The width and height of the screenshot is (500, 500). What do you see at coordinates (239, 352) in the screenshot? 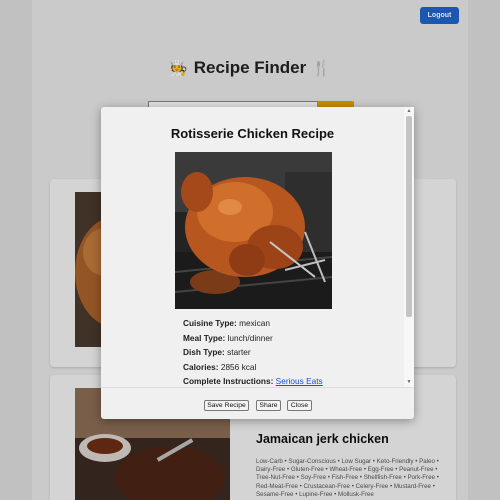
I see `dish-value: starter` at bounding box center [239, 352].